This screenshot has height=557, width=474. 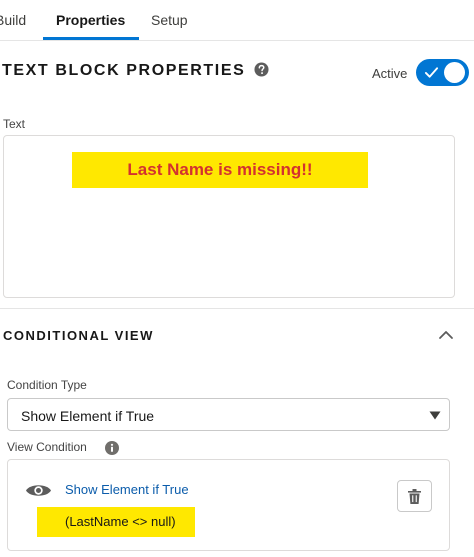 I want to click on chevron-up-icon, so click(x=446, y=335).